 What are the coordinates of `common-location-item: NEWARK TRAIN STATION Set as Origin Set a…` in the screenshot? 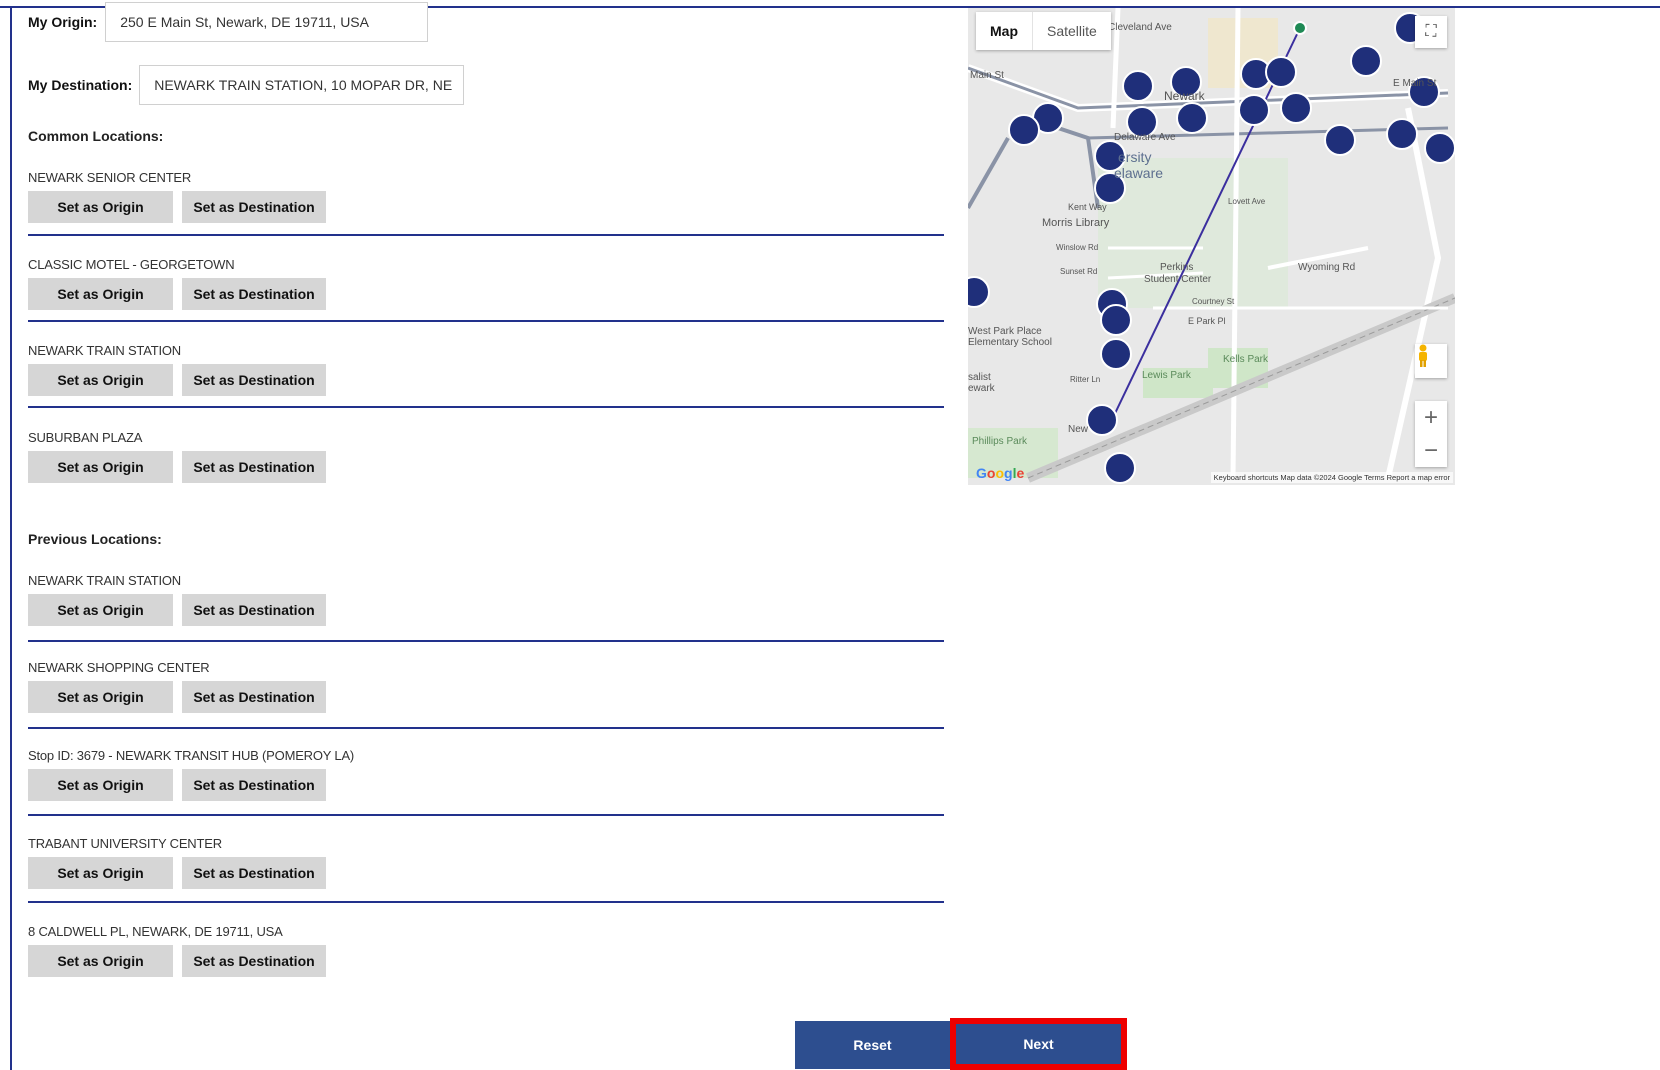 It's located at (486, 369).